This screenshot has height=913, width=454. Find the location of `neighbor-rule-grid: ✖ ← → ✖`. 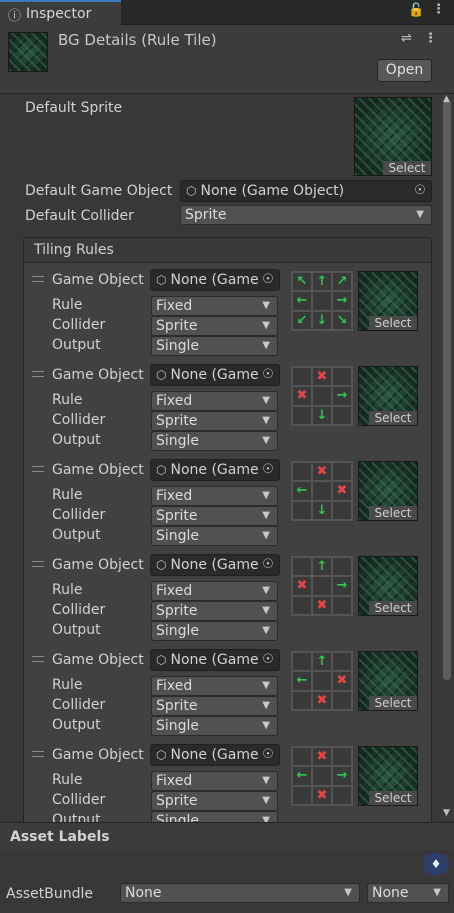

neighbor-rule-grid: ✖ ← → ✖ is located at coordinates (322, 776).